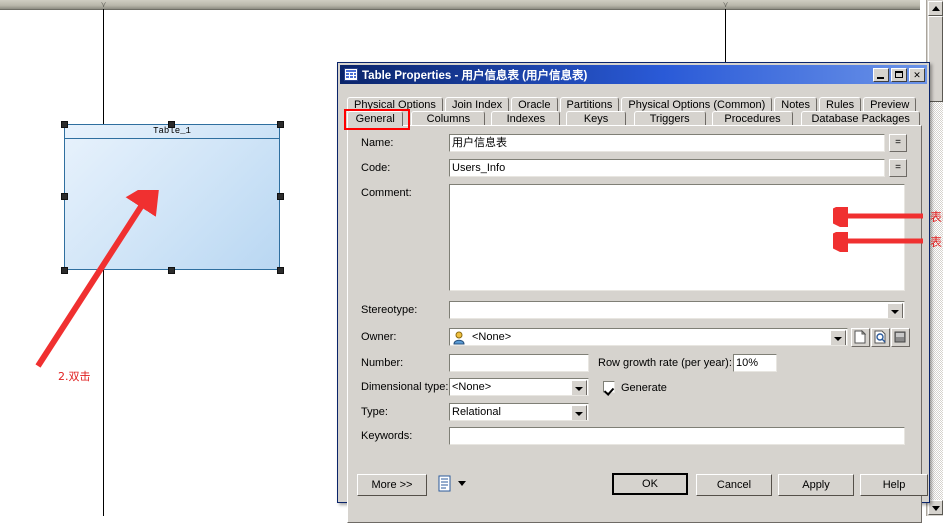 This screenshot has width=943, height=523. Describe the element at coordinates (734, 485) in the screenshot. I see `cancel-button: Cancel` at that location.